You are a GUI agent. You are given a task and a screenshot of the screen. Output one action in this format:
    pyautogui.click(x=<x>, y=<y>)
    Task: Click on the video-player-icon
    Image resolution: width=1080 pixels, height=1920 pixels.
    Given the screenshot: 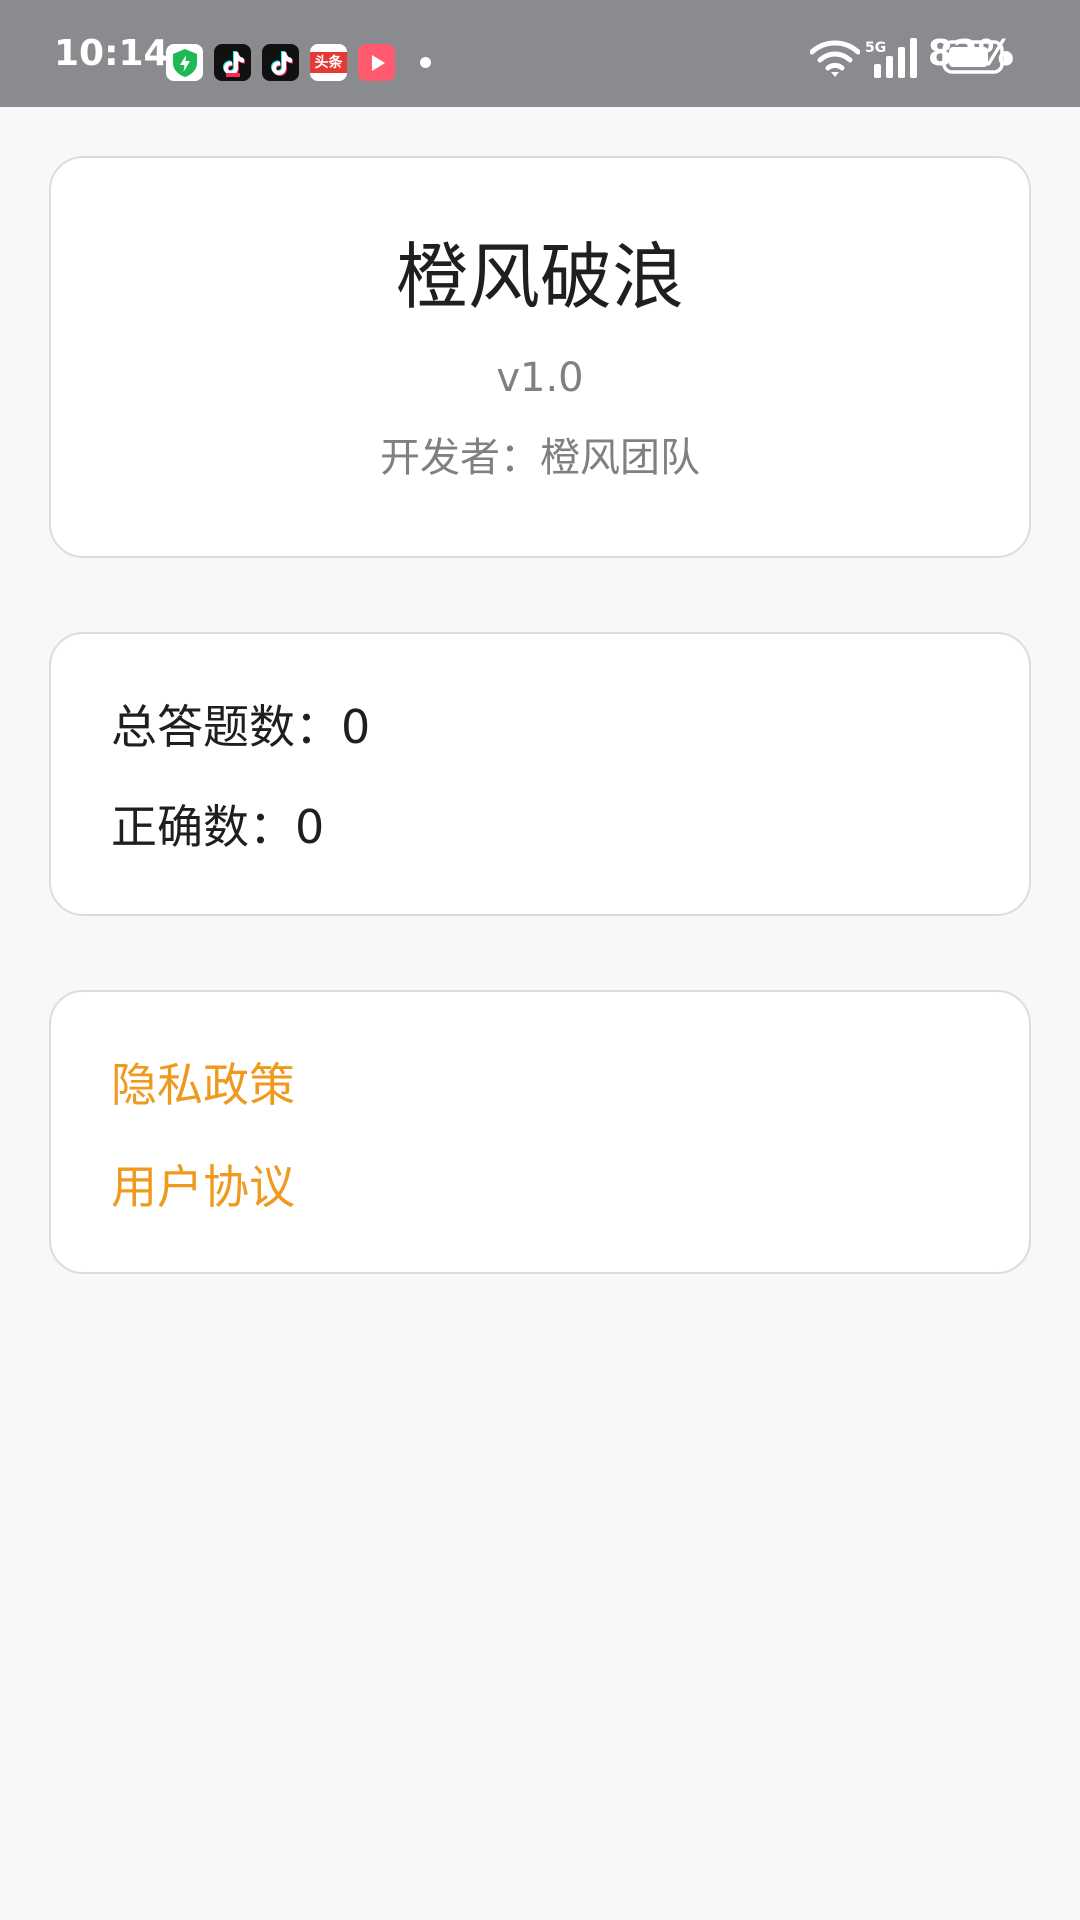 What is the action you would take?
    pyautogui.click(x=376, y=62)
    